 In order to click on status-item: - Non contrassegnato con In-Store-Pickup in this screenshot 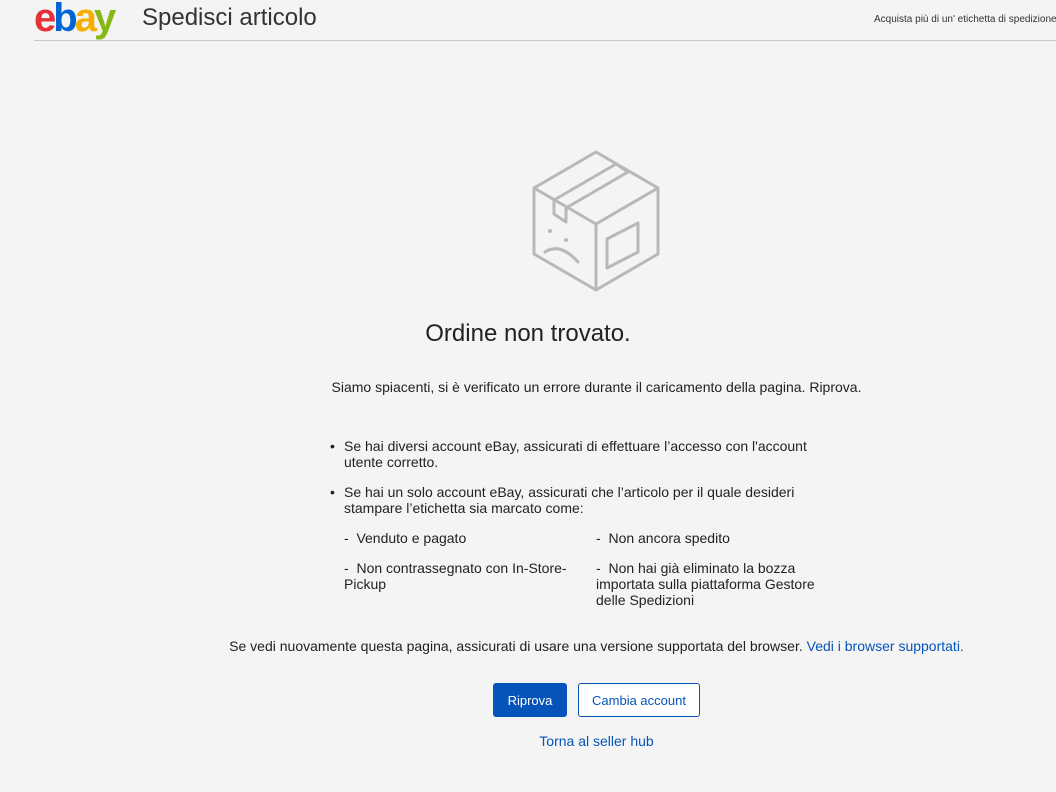, I will do `click(470, 584)`.